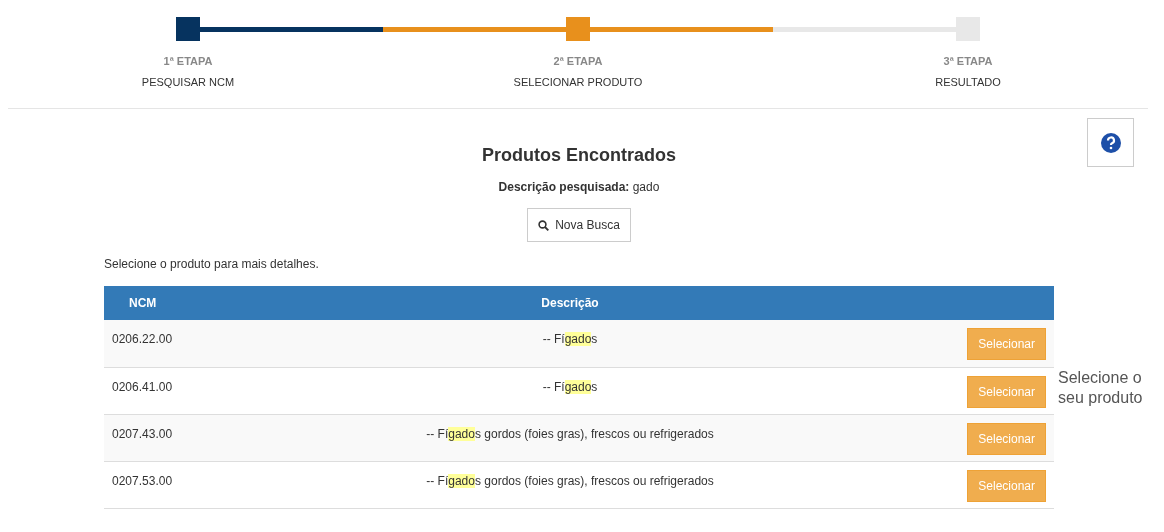  What do you see at coordinates (142, 386) in the screenshot?
I see `ncm-code: 0206.41.00` at bounding box center [142, 386].